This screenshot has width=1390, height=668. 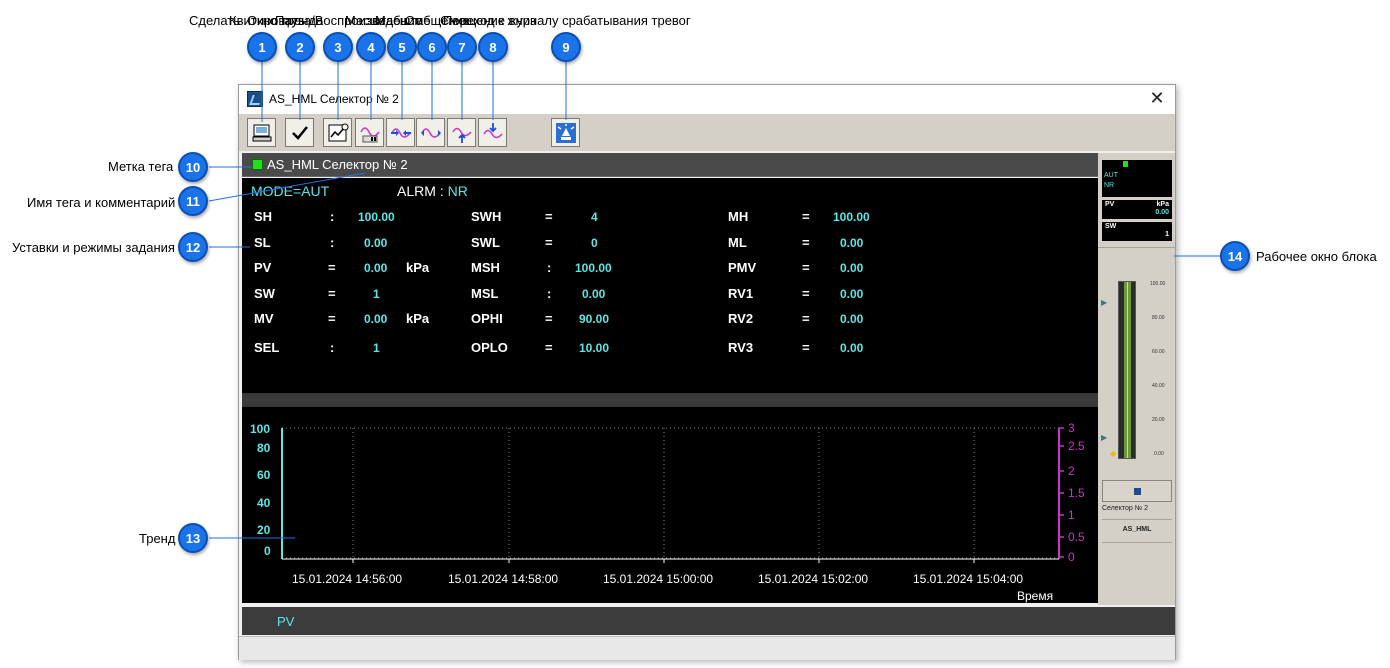 I want to click on scale-shift-down-icon, so click(x=492, y=130).